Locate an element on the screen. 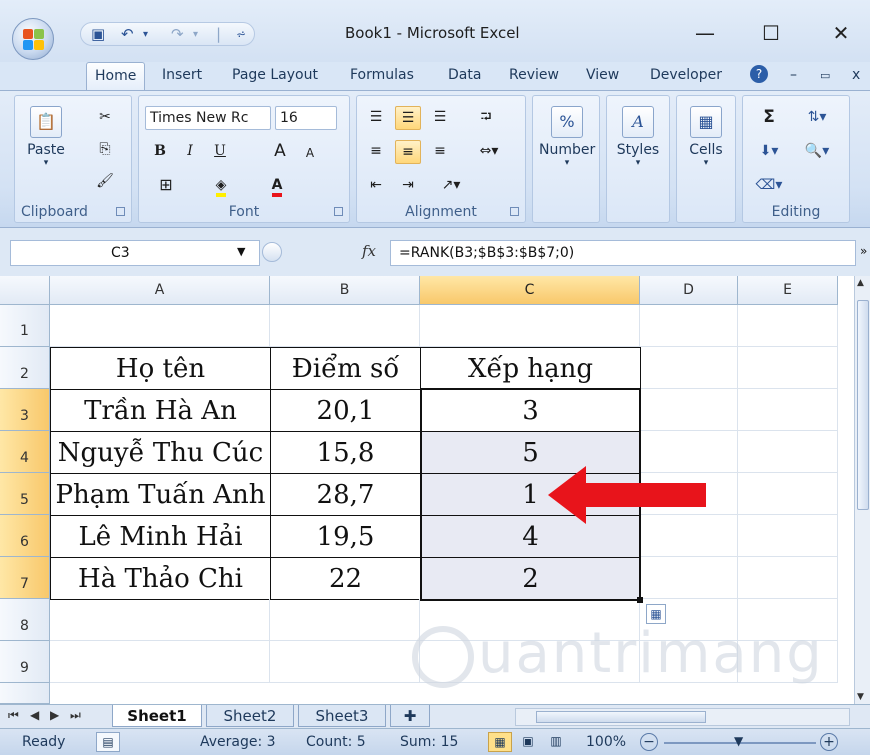 This screenshot has width=870, height=755. minimize-button: — is located at coordinates (705, 33).